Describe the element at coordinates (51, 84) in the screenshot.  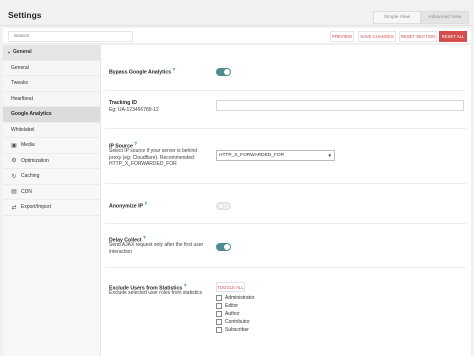
I see `sidebar-item-tweaks: Tweaks` at that location.